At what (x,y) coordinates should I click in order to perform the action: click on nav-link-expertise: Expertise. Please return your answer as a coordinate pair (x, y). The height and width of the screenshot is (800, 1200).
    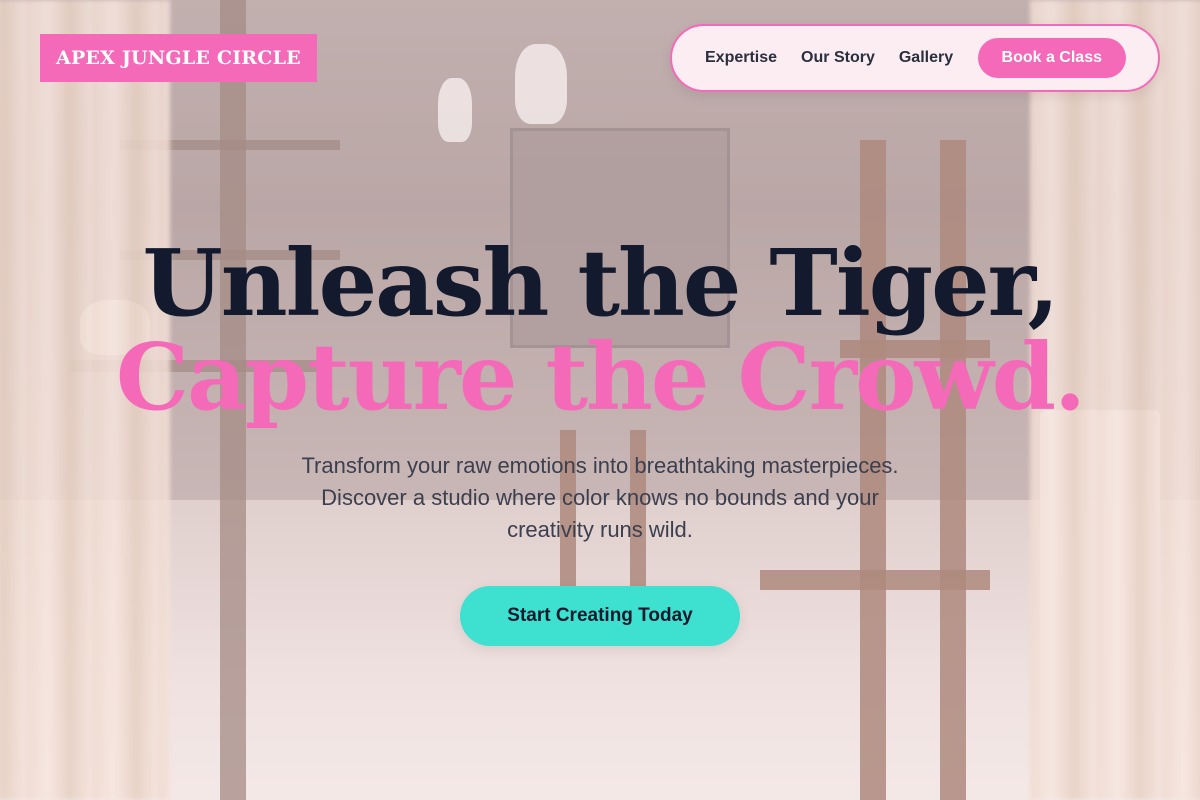
    Looking at the image, I should click on (741, 58).